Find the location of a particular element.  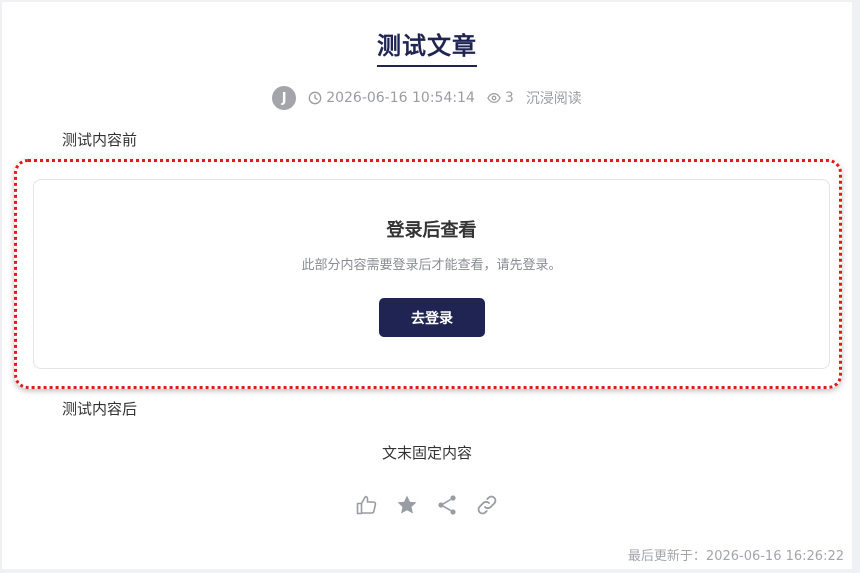

thumbs-up-icon is located at coordinates (366, 505).